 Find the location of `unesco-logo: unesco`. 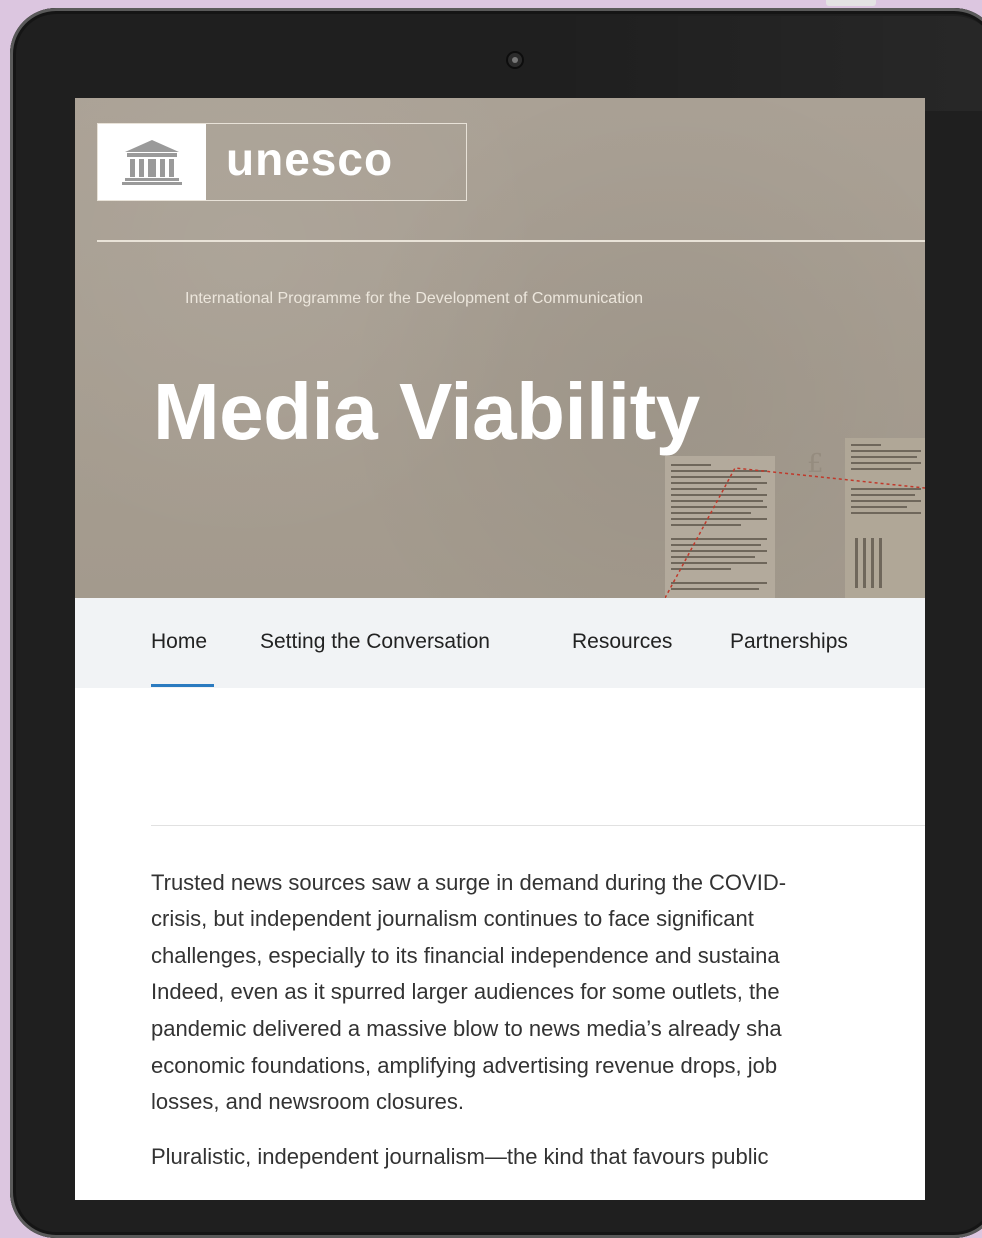

unesco-logo: unesco is located at coordinates (282, 162).